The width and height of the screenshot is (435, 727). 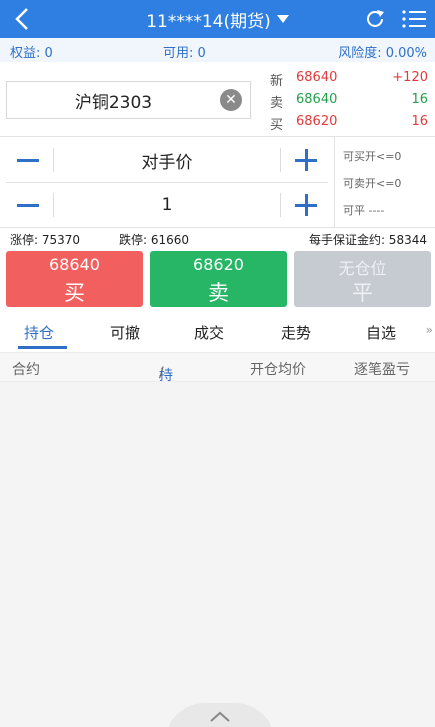 I want to click on top-bar: 11****14(期货), so click(x=217, y=19).